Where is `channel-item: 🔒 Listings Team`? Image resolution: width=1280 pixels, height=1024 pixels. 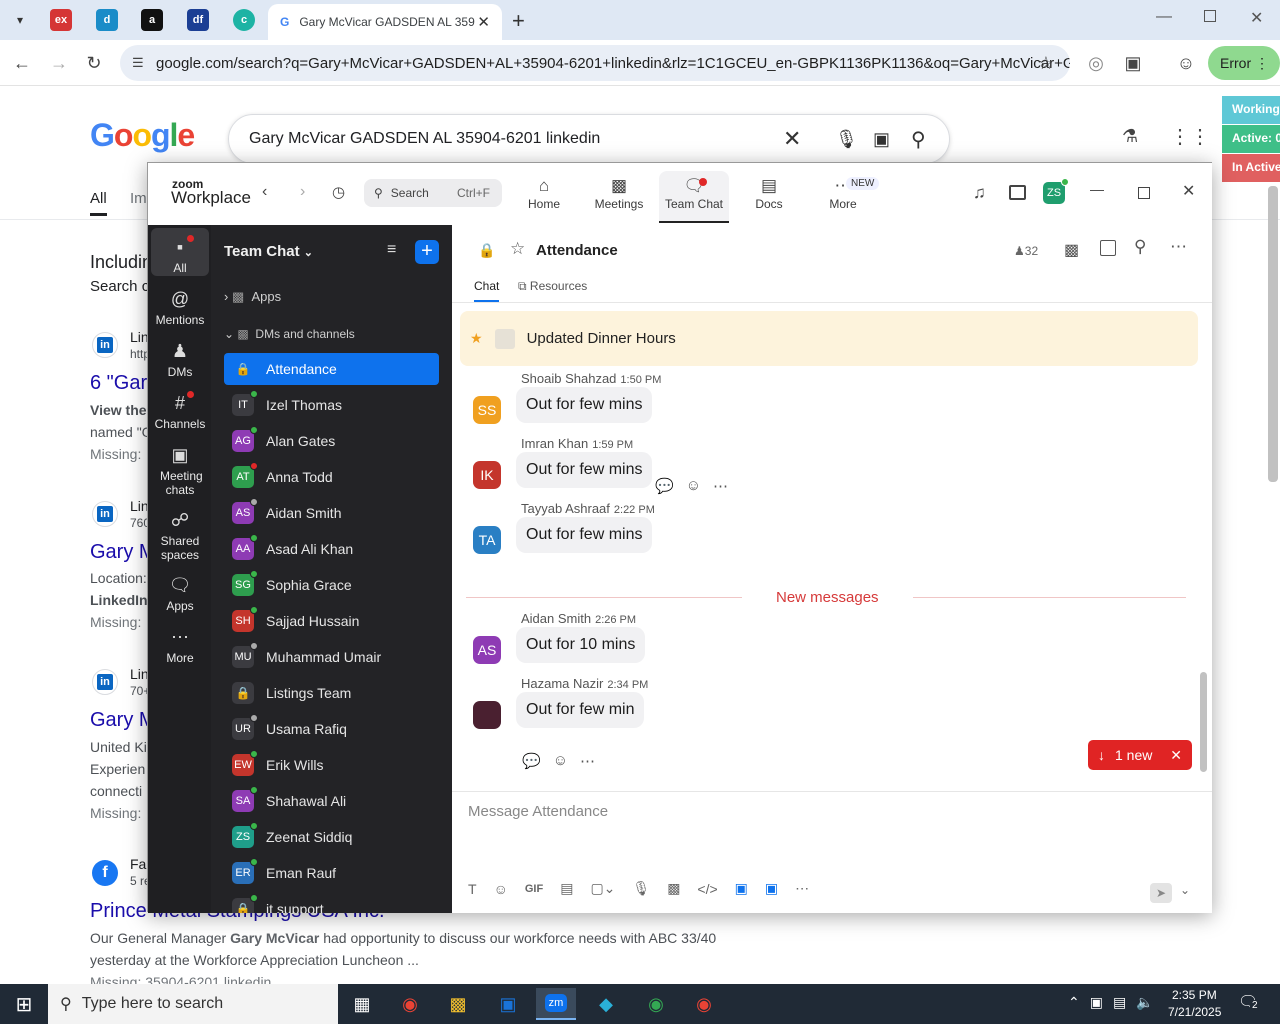
channel-item: 🔒 Listings Team is located at coordinates (331, 693).